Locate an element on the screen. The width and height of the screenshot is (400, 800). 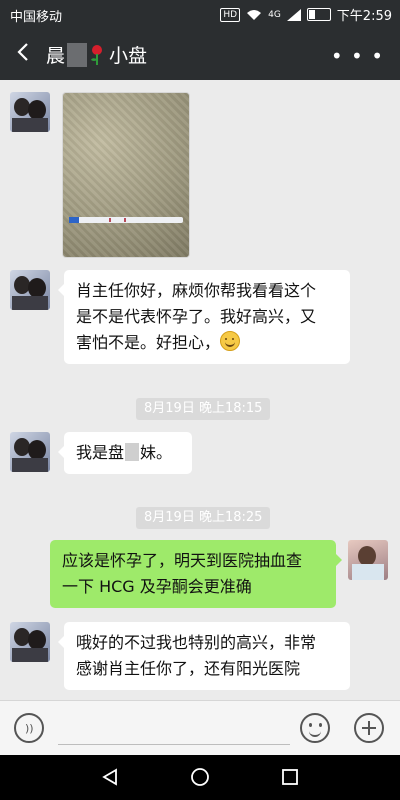
title-right: 小盘 is located at coordinates (128, 56).